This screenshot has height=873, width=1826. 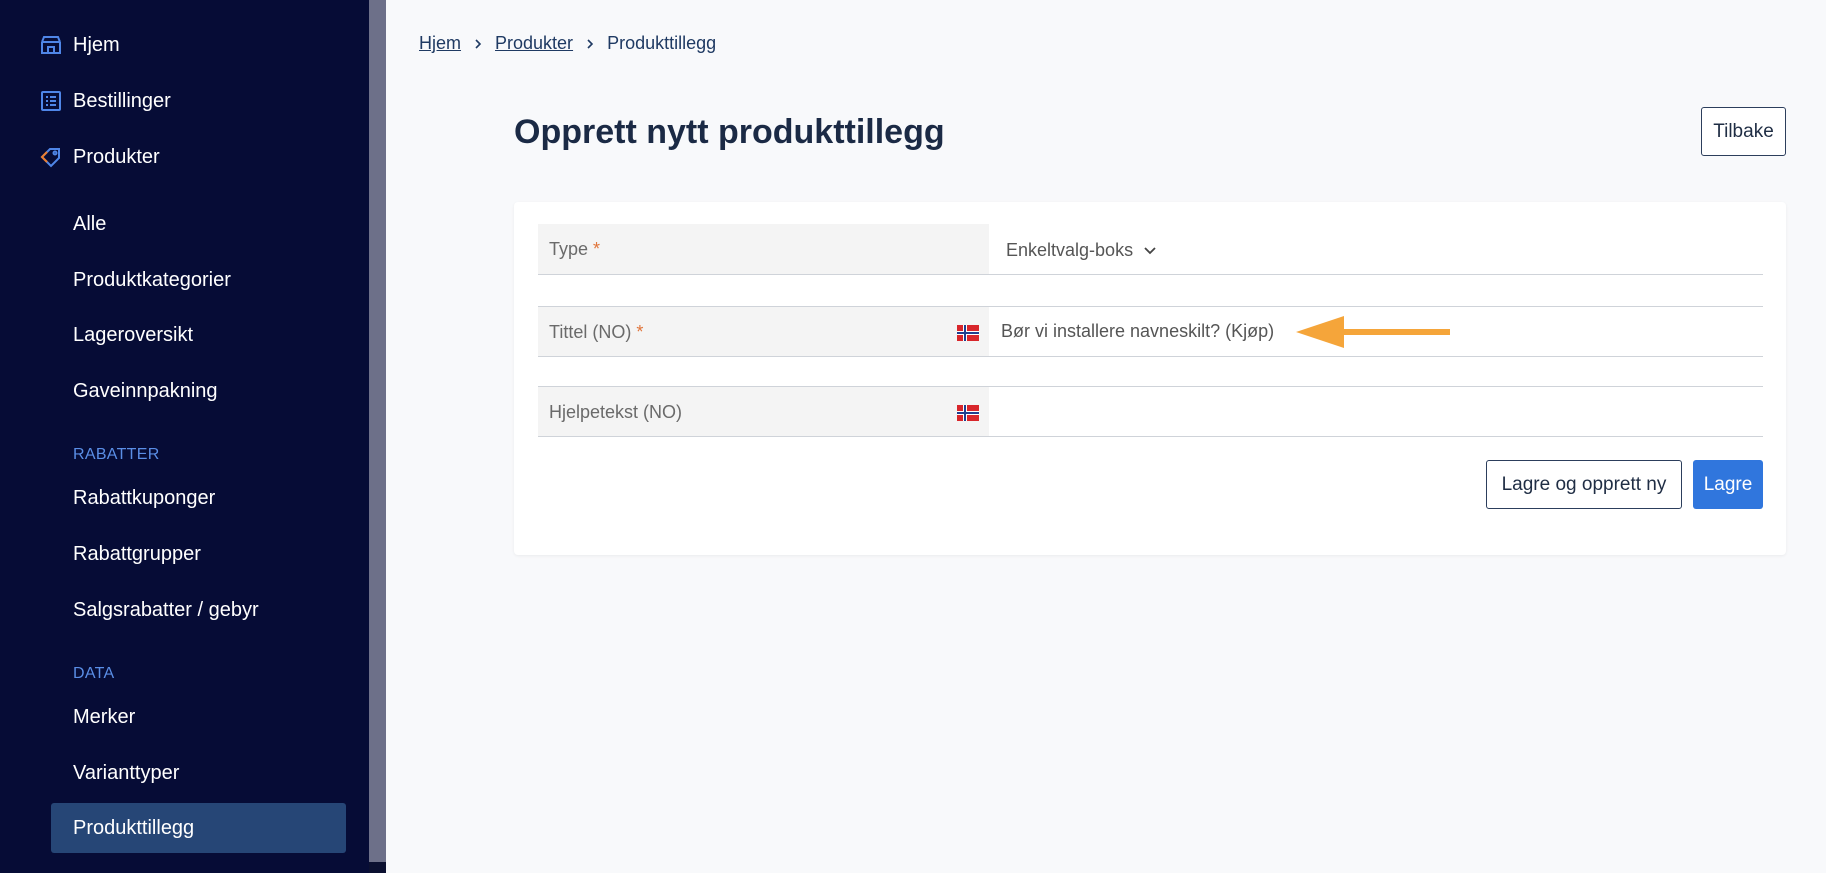 What do you see at coordinates (616, 412) in the screenshot?
I see `field-label-text: Hjelpetekst (NO)` at bounding box center [616, 412].